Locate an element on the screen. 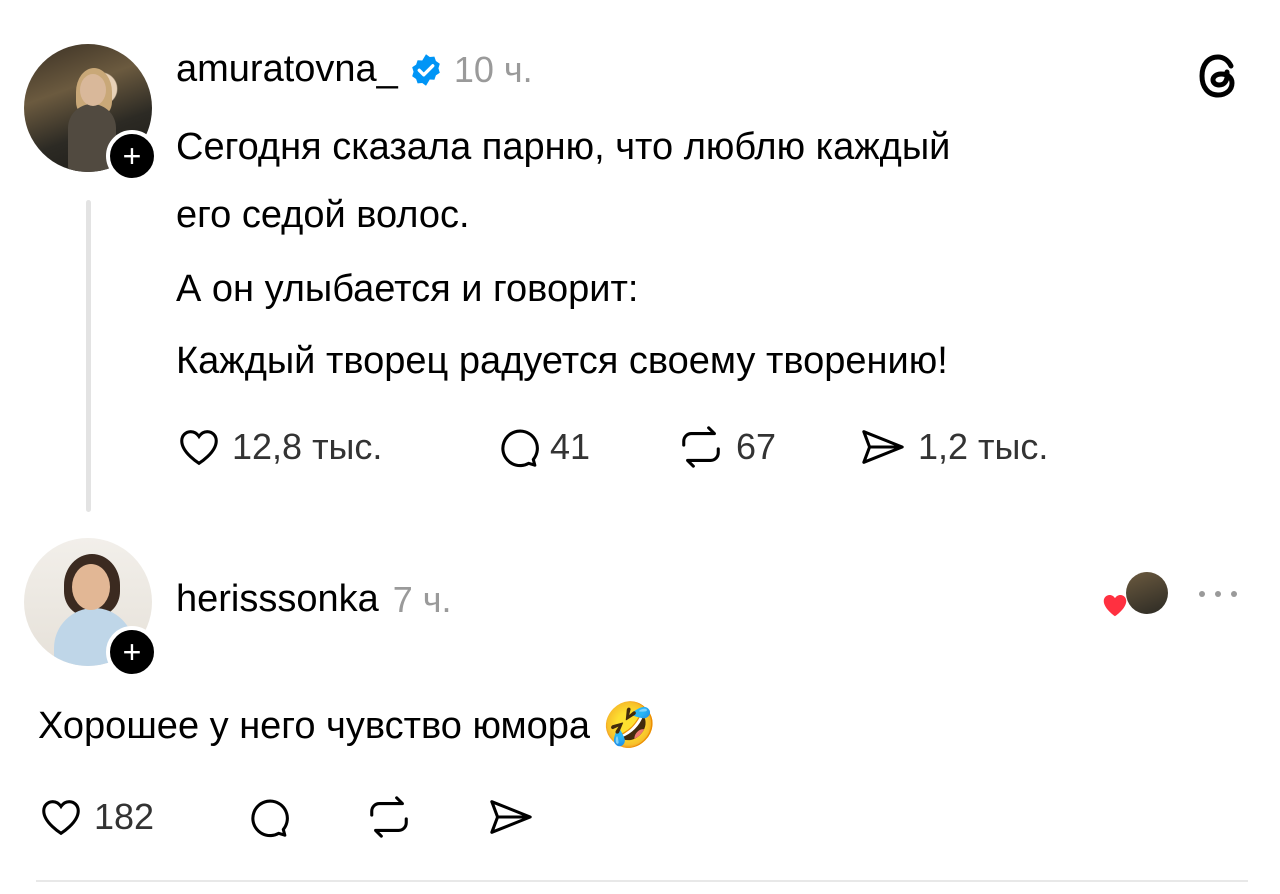 This screenshot has width=1280, height=894. like-button: 12,8 тыс. is located at coordinates (279, 447).